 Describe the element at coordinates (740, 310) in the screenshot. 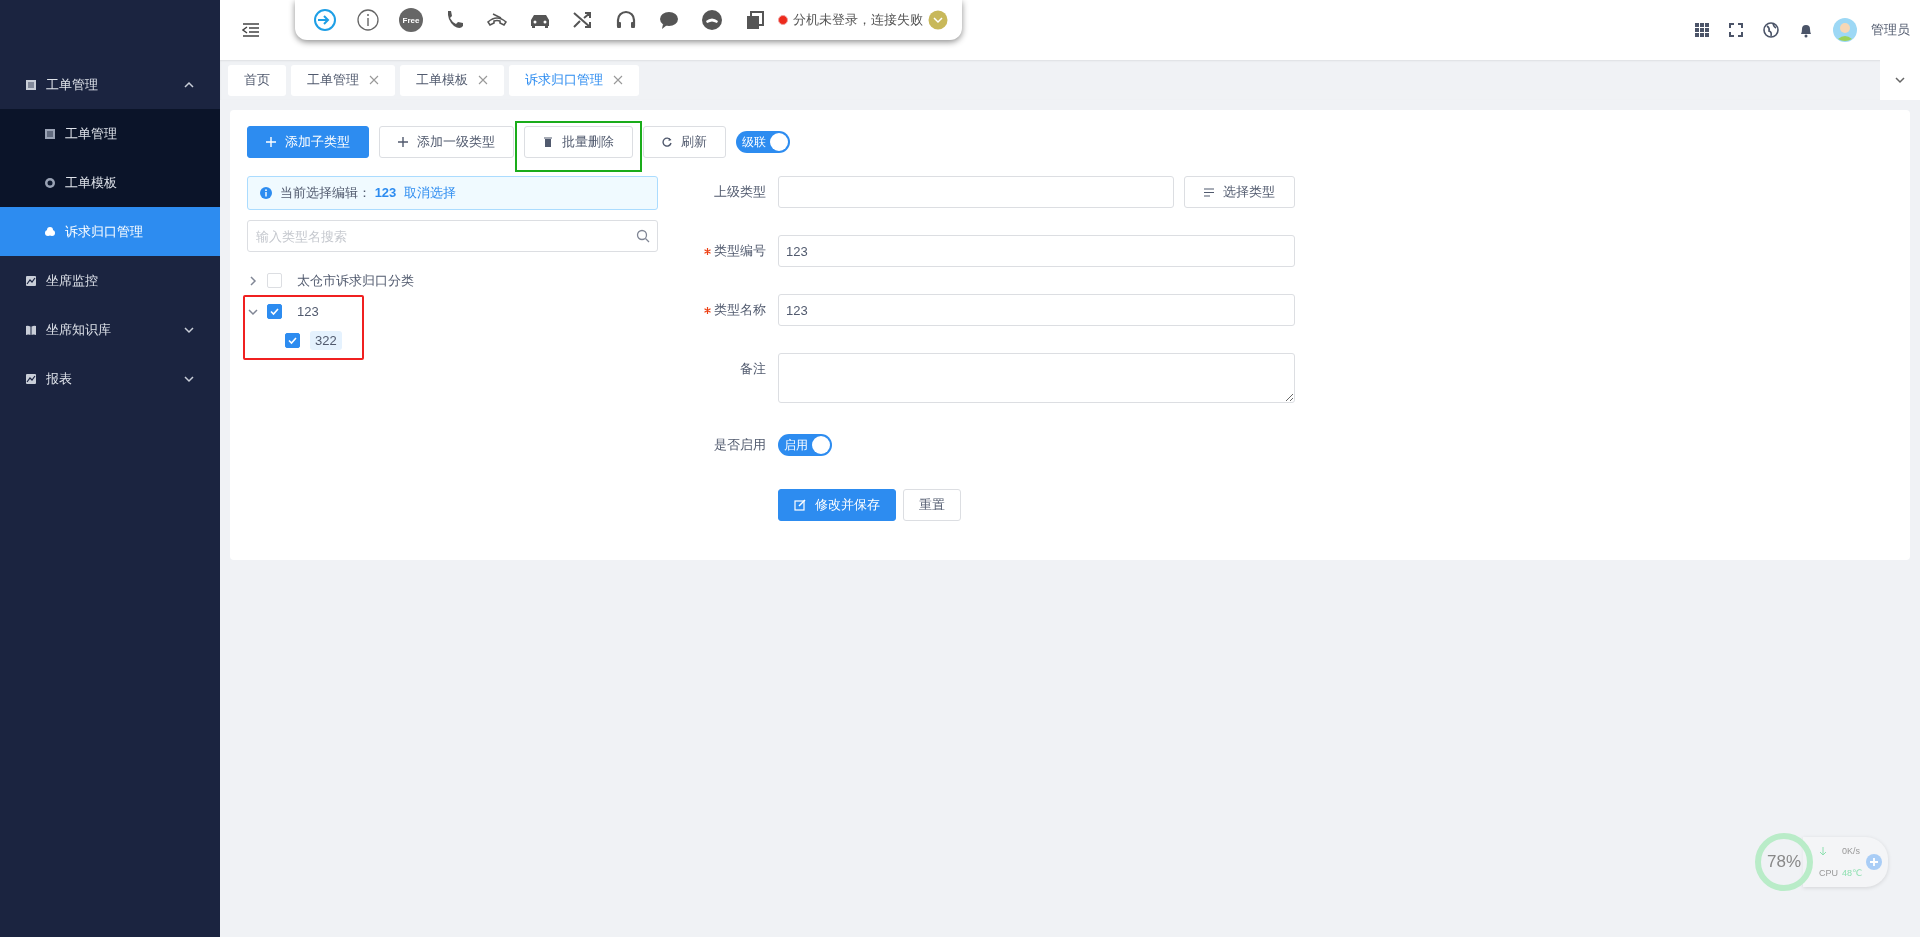

I see `field-label: 类型名称` at that location.